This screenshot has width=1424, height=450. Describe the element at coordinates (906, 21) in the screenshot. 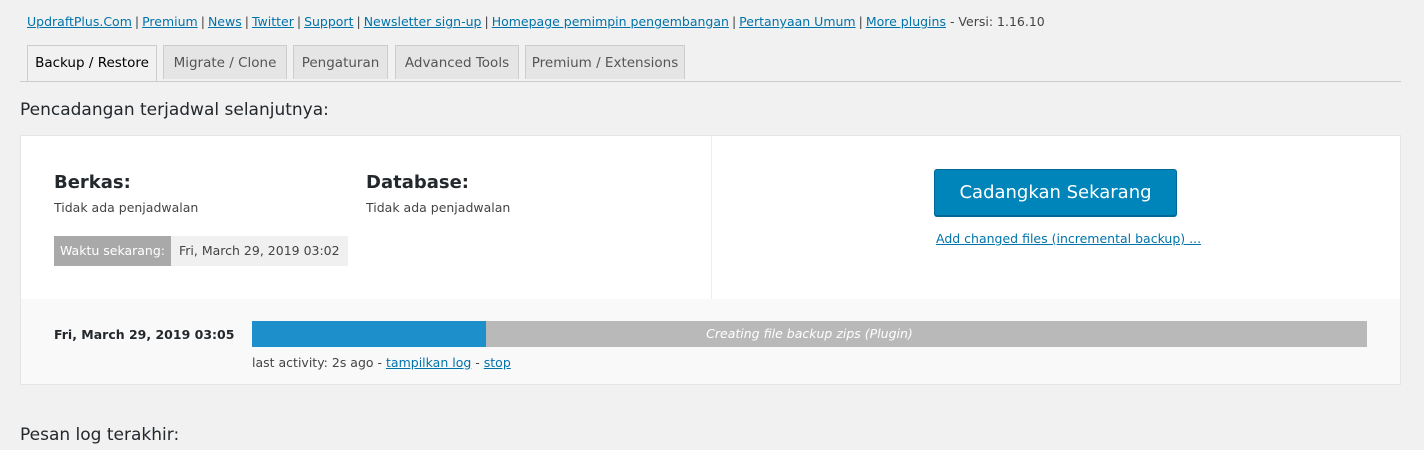

I see `link-more-plugins: More plugins` at that location.